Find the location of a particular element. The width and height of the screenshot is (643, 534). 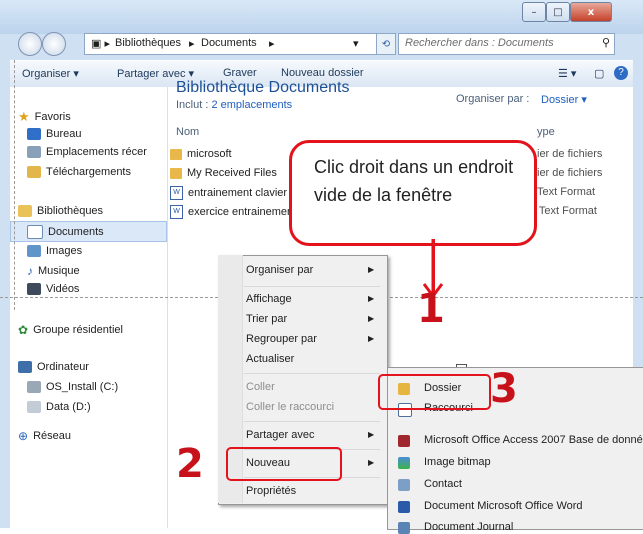

menu-item-regrouper-par: Regrouper par is located at coordinates (281, 339).